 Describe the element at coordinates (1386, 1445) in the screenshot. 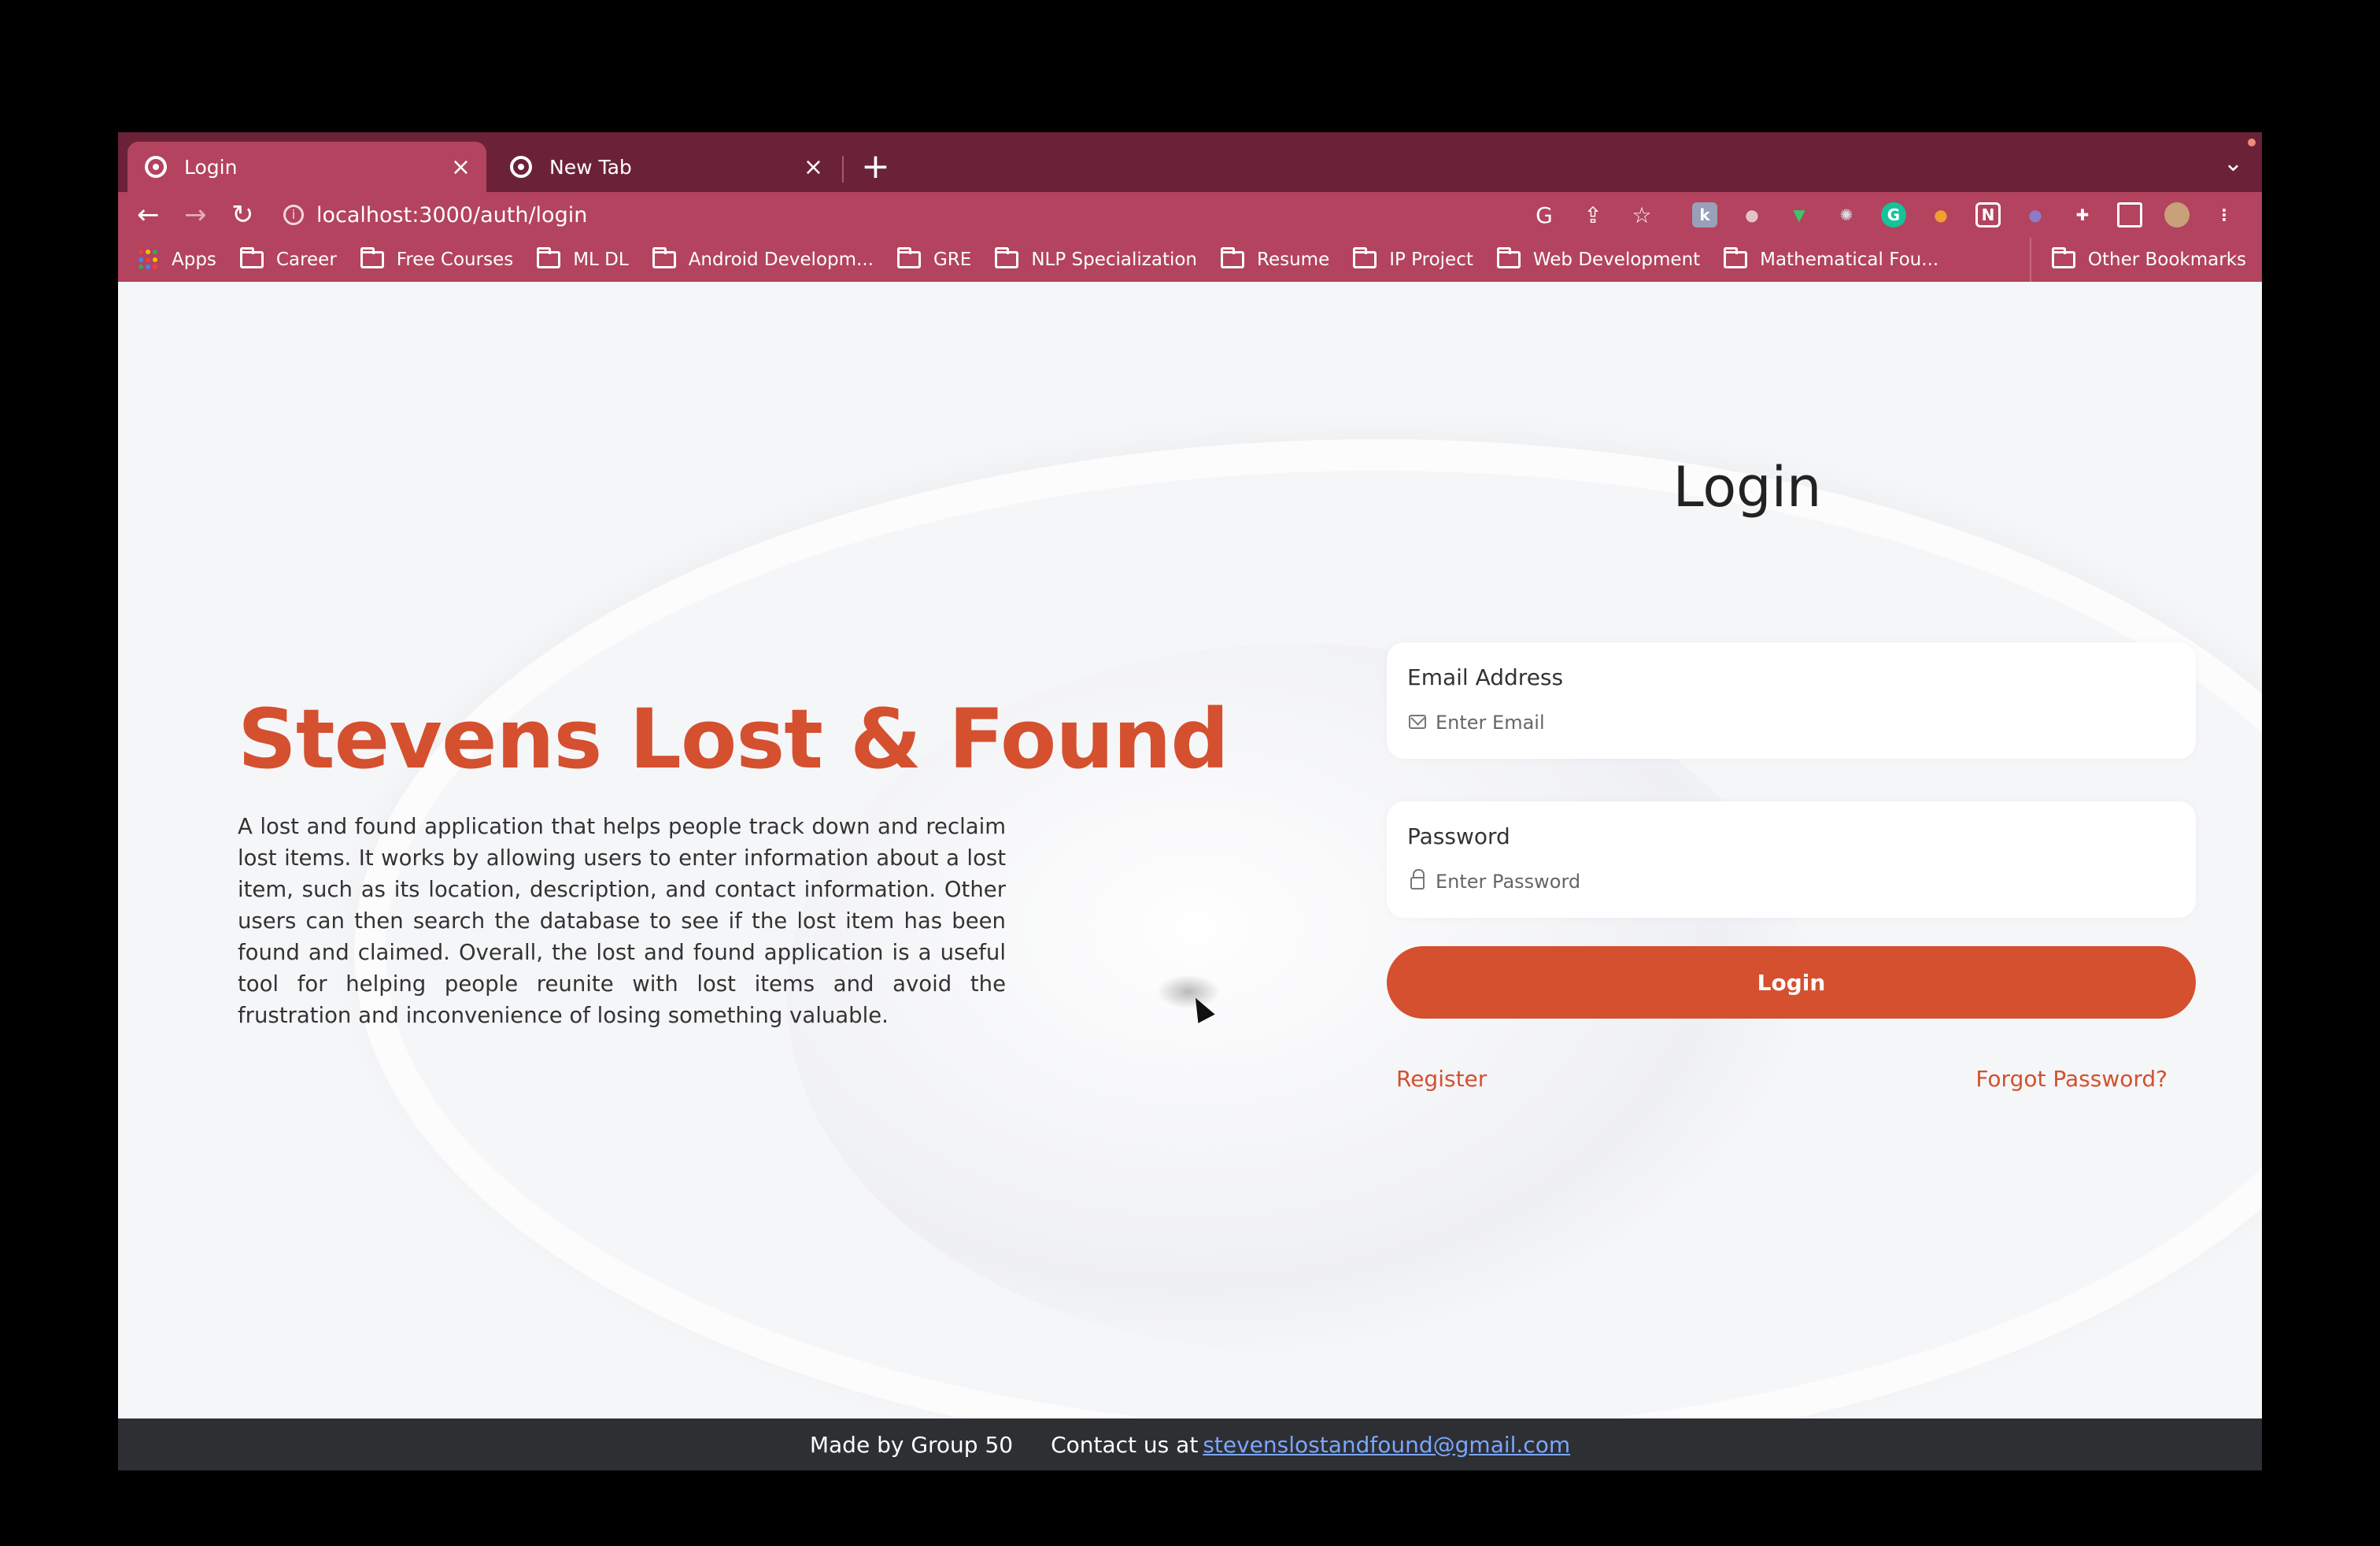

I see `footer-email-link: stevenslostandfound@gmail.com` at that location.